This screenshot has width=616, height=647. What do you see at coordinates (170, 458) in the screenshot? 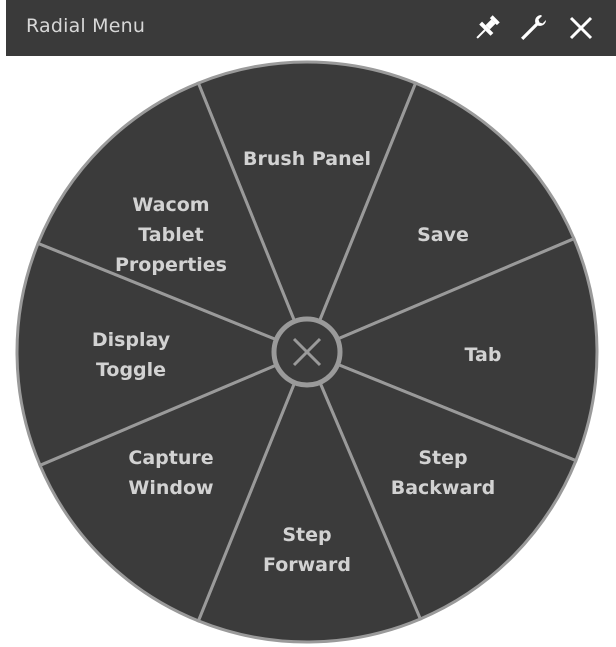
I see `menu-item-label-line: Capture` at bounding box center [170, 458].